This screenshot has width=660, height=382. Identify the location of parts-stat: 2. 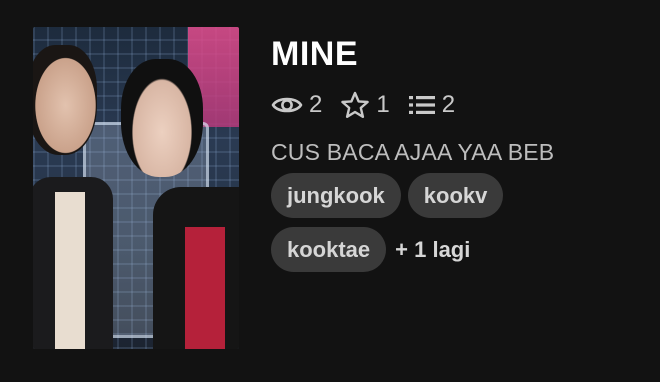
(431, 105).